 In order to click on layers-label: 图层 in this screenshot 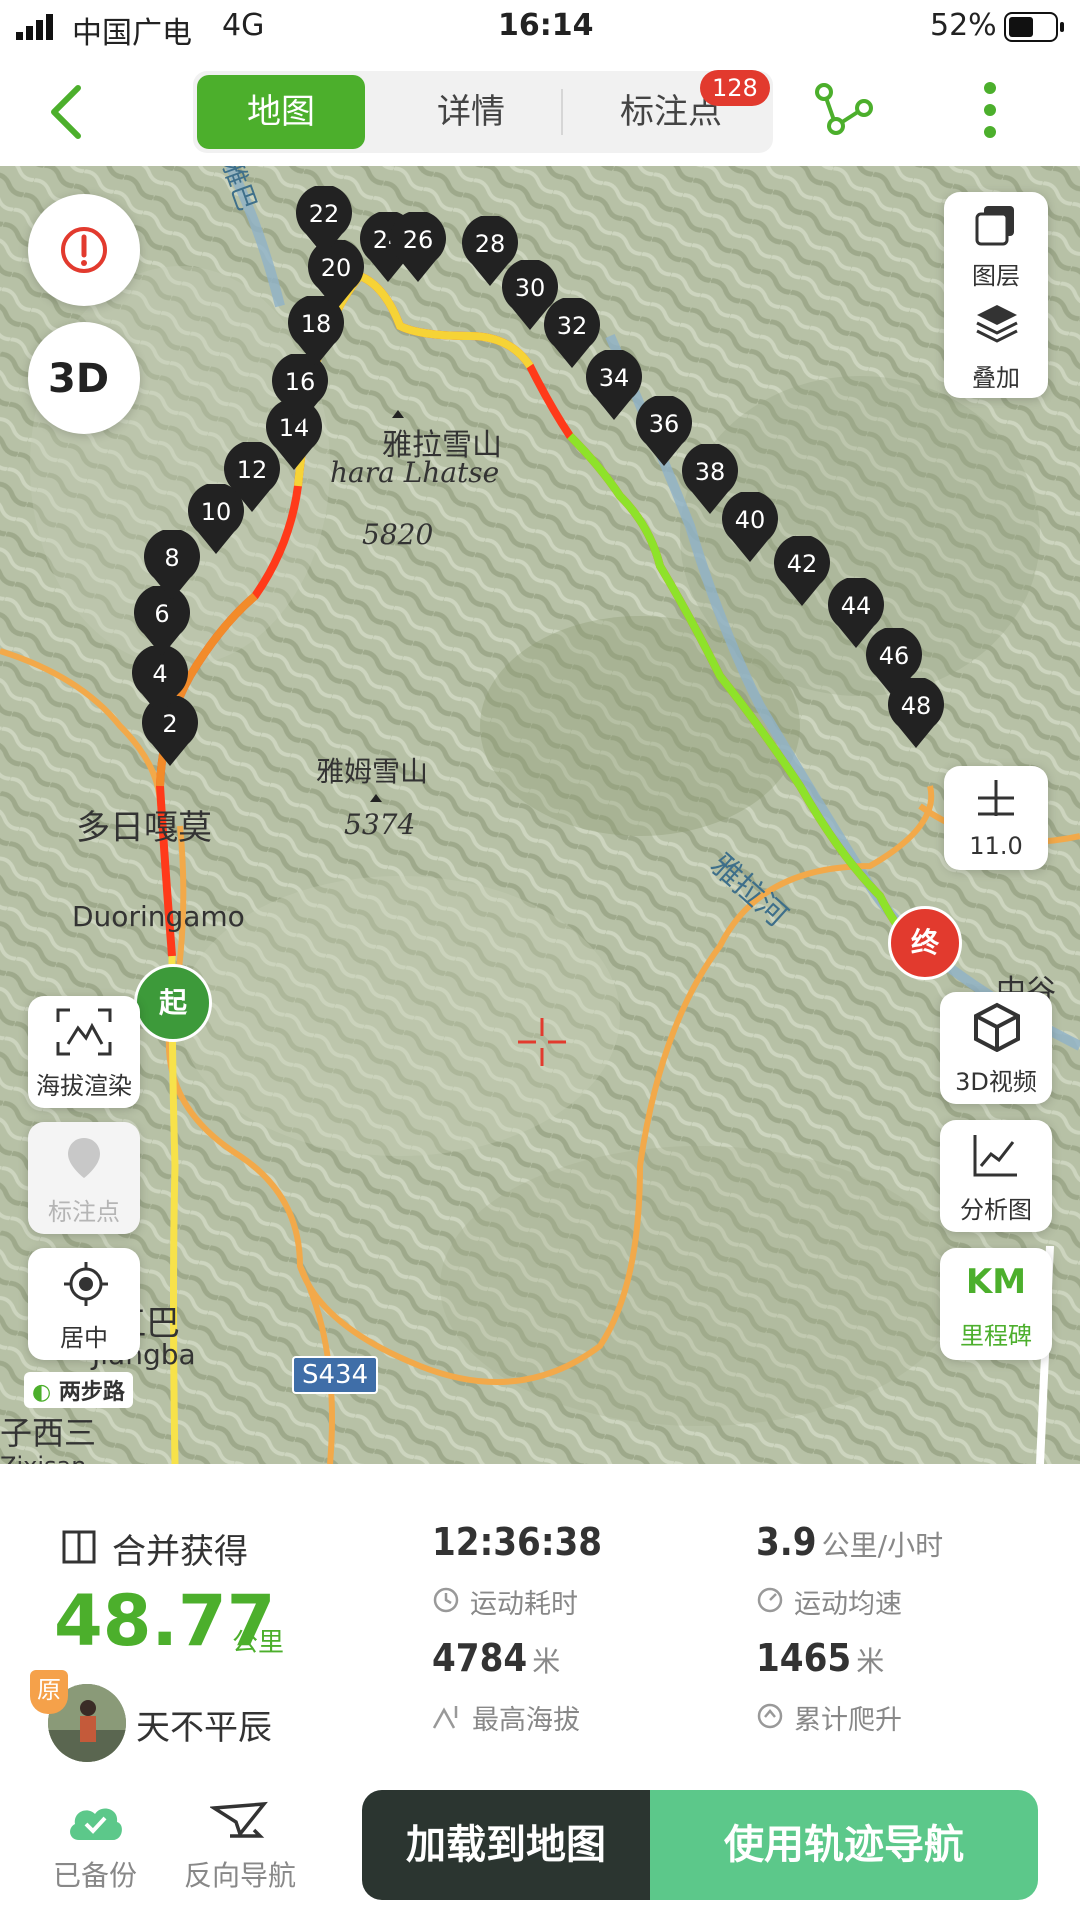, I will do `click(996, 276)`.